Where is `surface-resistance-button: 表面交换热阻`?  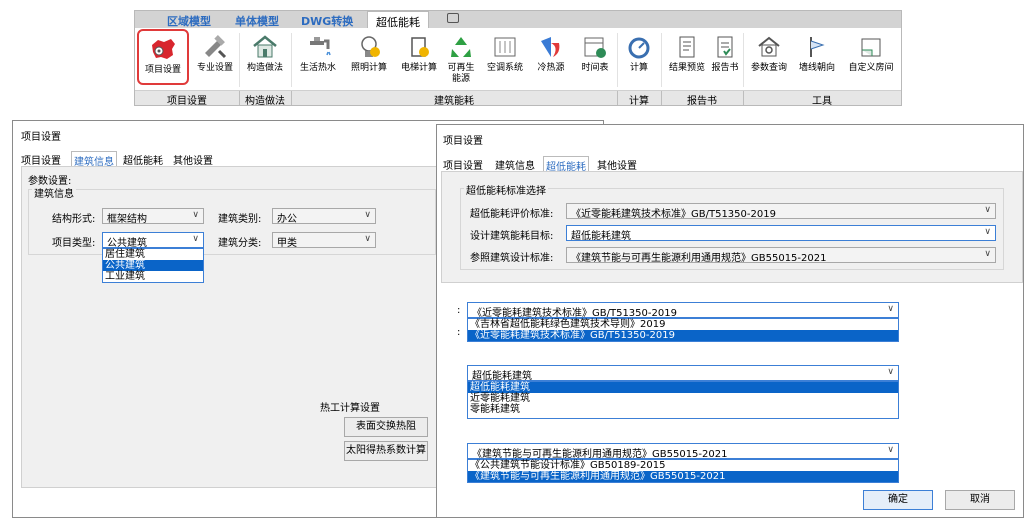 surface-resistance-button: 表面交换热阻 is located at coordinates (386, 427).